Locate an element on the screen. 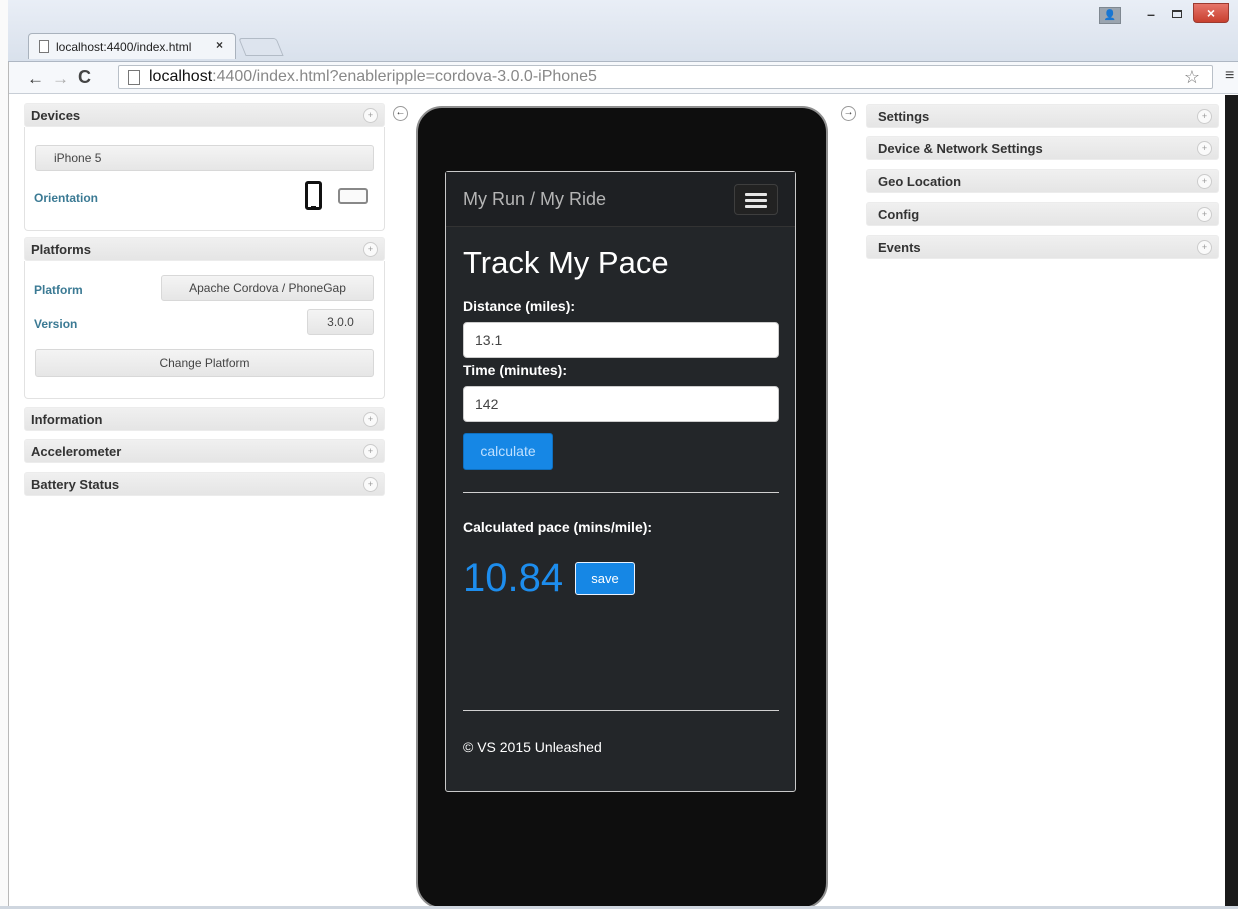 The image size is (1238, 909). time-label: Time (minutes): is located at coordinates (515, 370).